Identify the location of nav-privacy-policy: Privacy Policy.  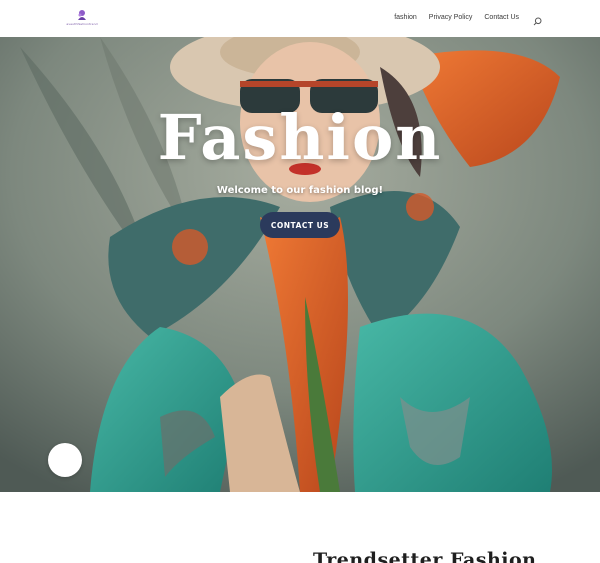
(451, 17).